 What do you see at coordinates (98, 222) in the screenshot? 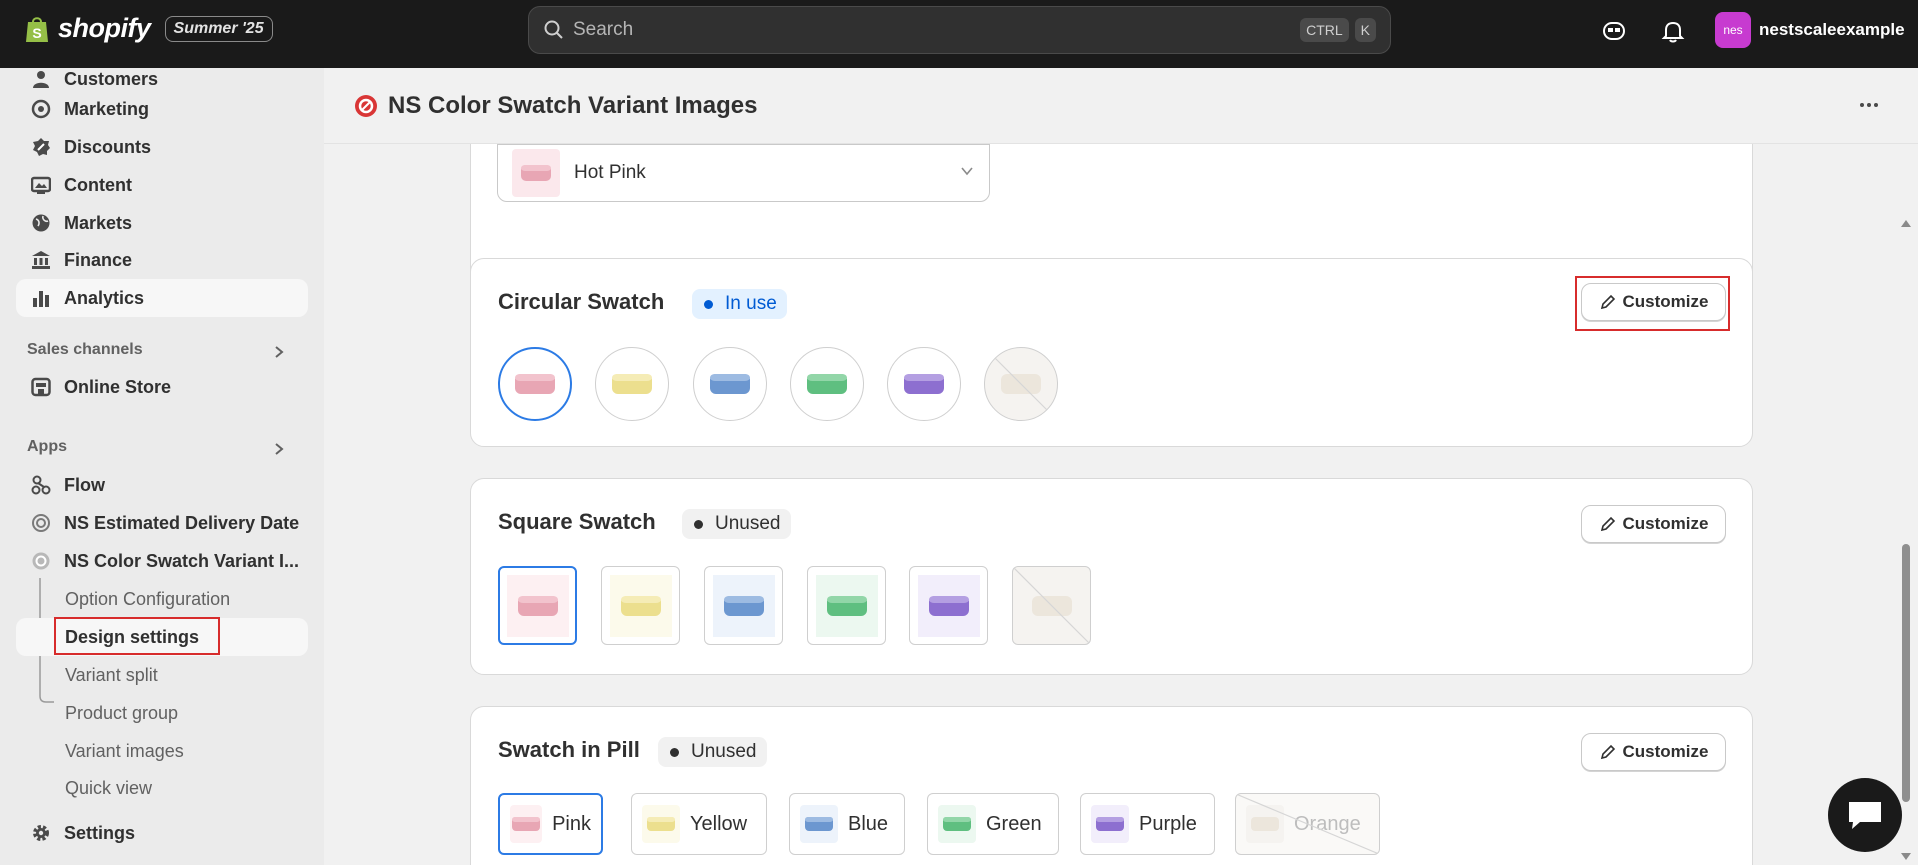
I see `sidebar-item-label: Markets` at bounding box center [98, 222].